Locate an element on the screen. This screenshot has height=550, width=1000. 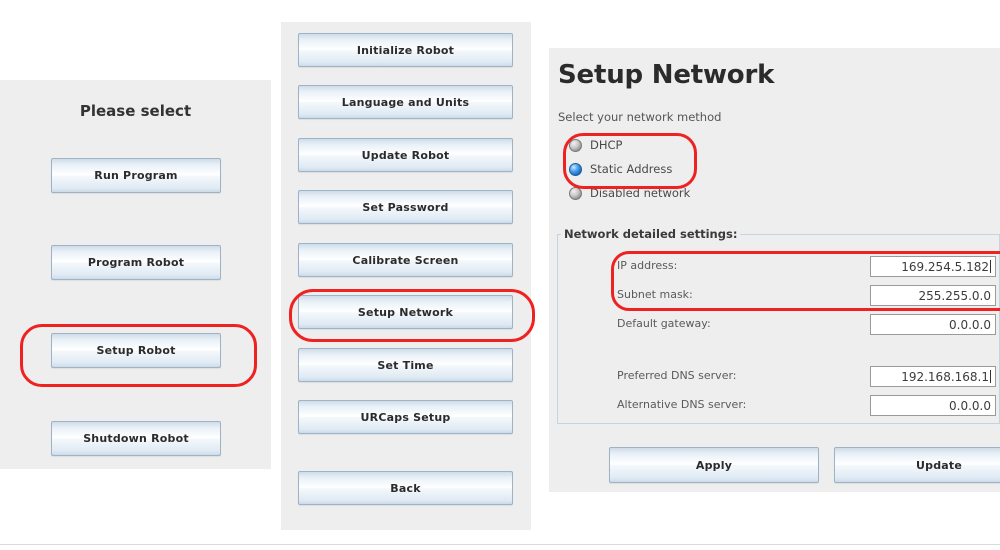
update-robot-label: Update Robot is located at coordinates (405, 155).